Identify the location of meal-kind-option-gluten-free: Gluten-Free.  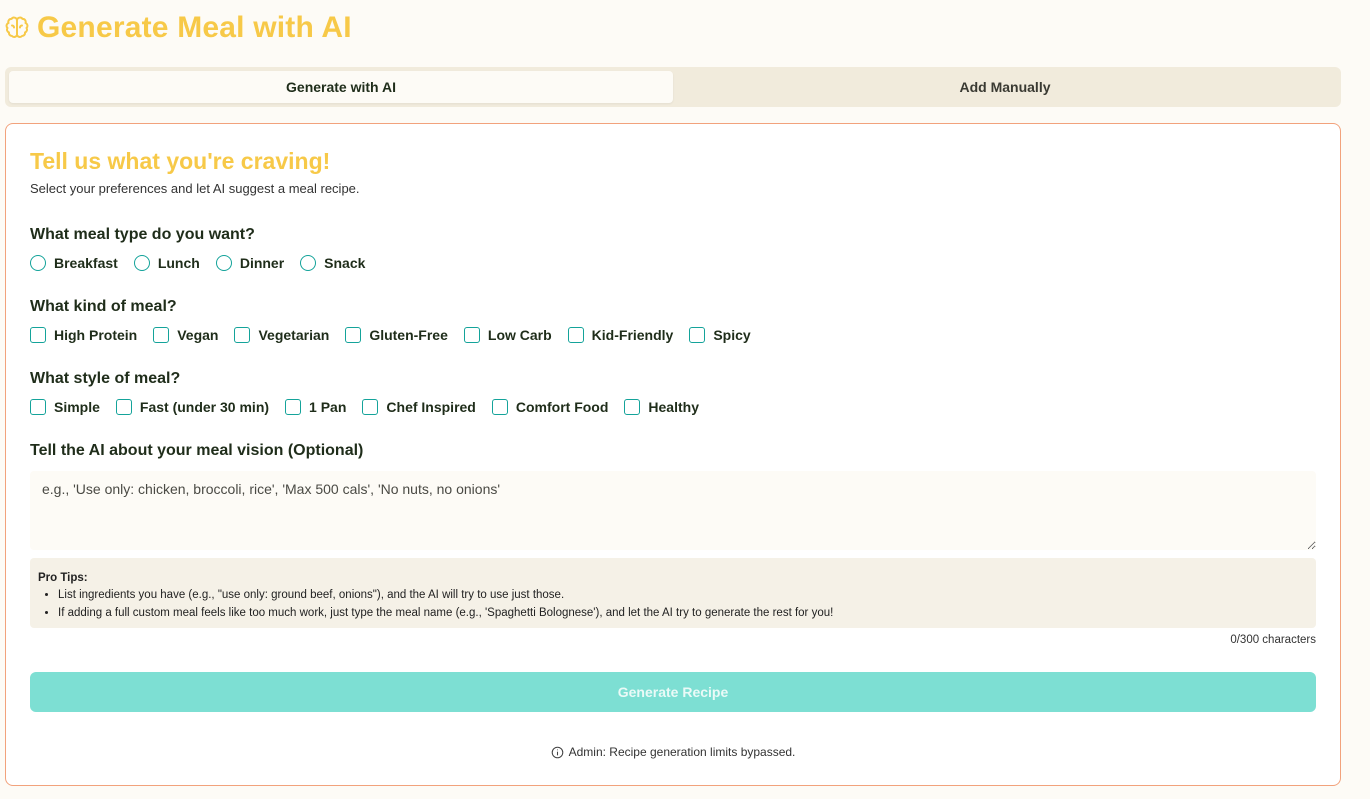
(396, 335).